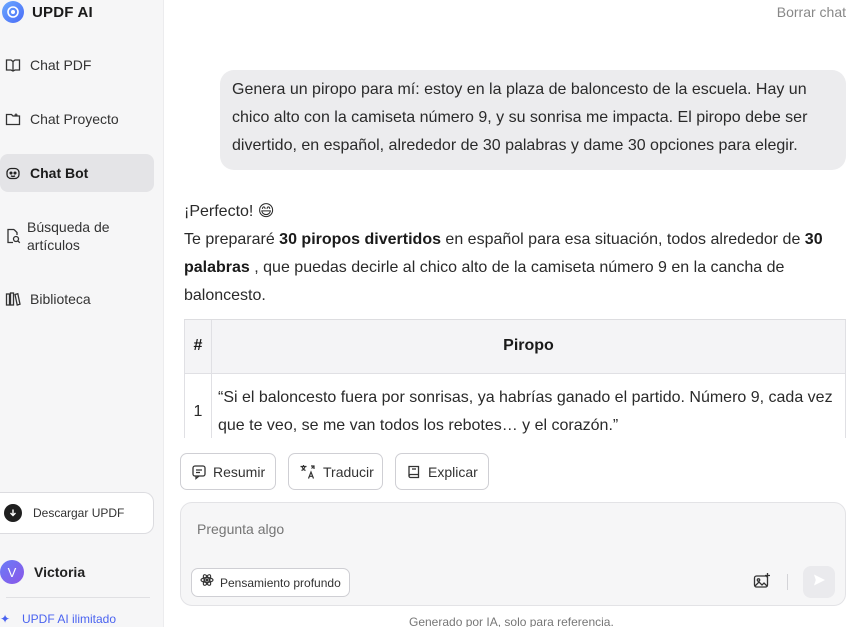  What do you see at coordinates (447, 529) in the screenshot?
I see `prompt-input` at bounding box center [447, 529].